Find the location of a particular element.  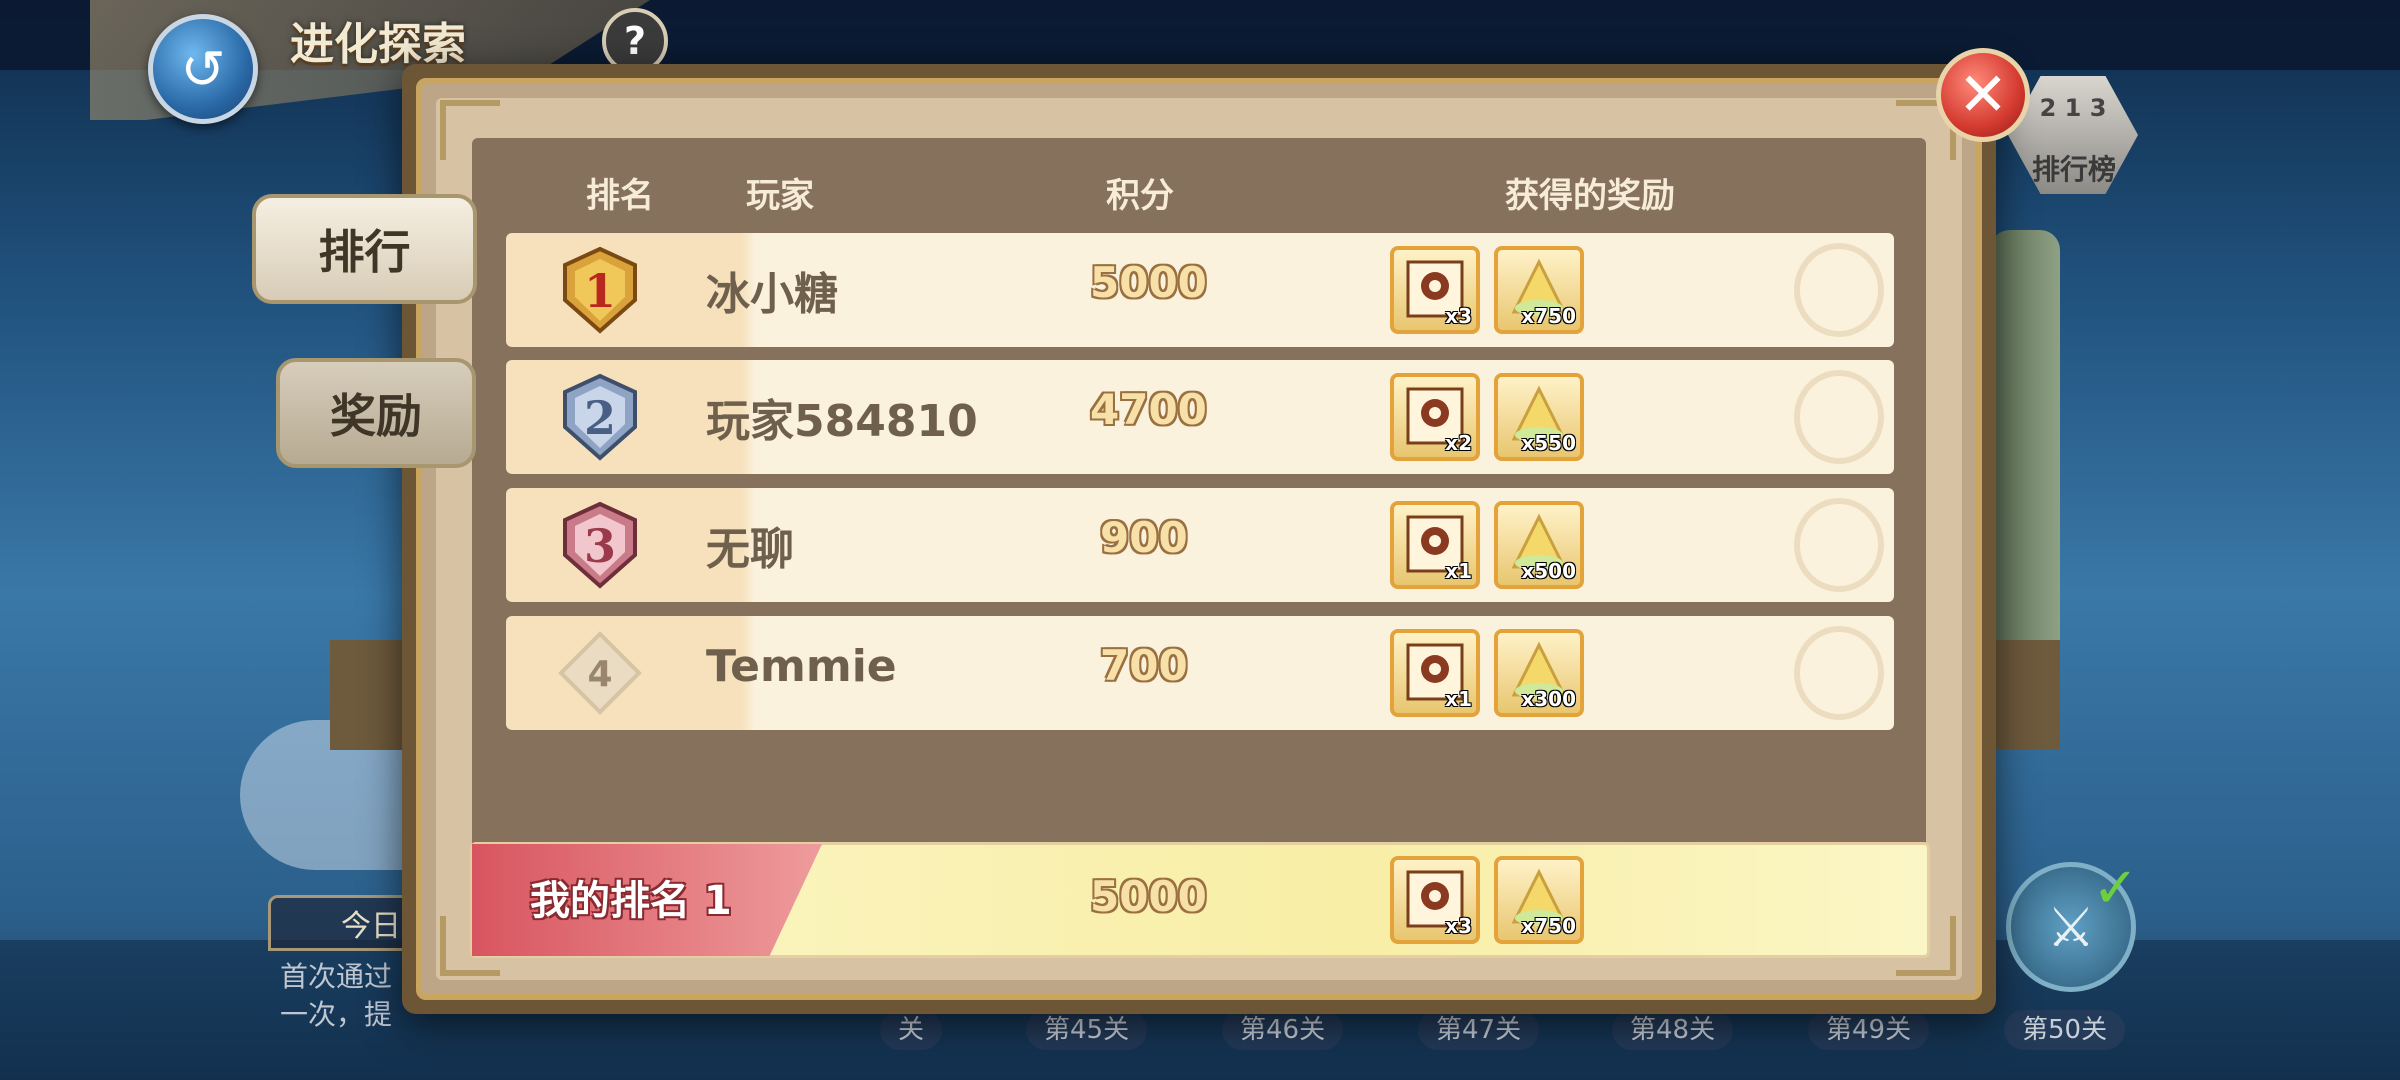

silver-medal-icon: 2 is located at coordinates (600, 417).